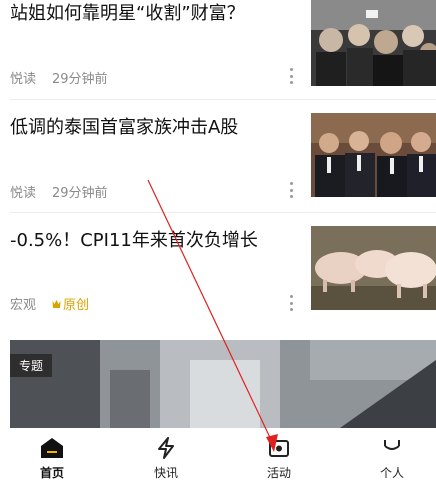  I want to click on lightning-icon, so click(166, 448).